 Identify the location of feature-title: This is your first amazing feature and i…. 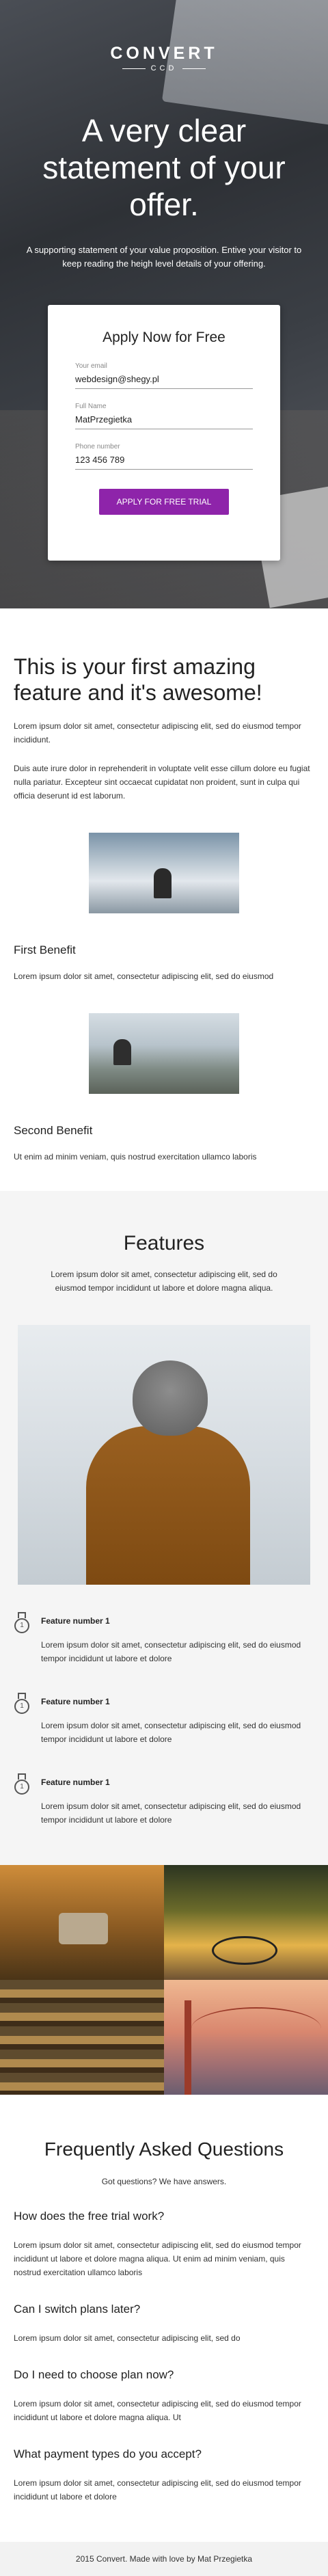
(138, 679).